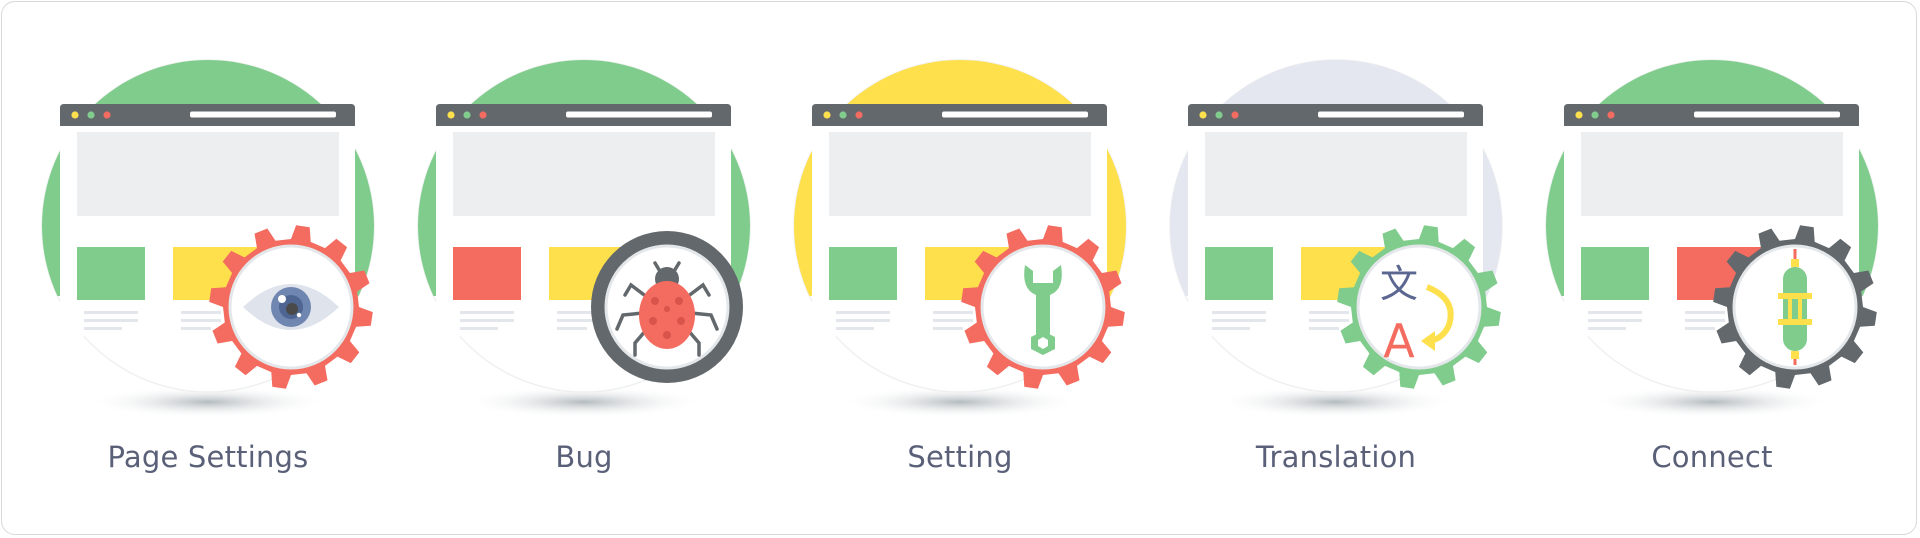 This screenshot has height=538, width=1920. What do you see at coordinates (960, 457) in the screenshot?
I see `icon-label: Setting` at bounding box center [960, 457].